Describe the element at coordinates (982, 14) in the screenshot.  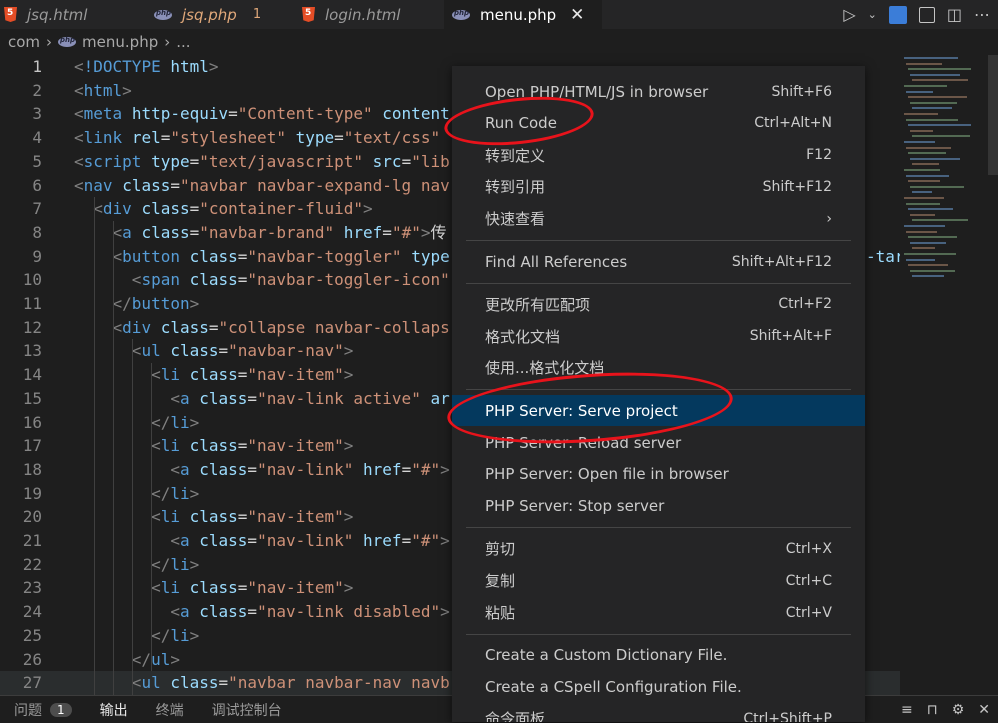
I see `more-actions-icon: ⋯` at that location.